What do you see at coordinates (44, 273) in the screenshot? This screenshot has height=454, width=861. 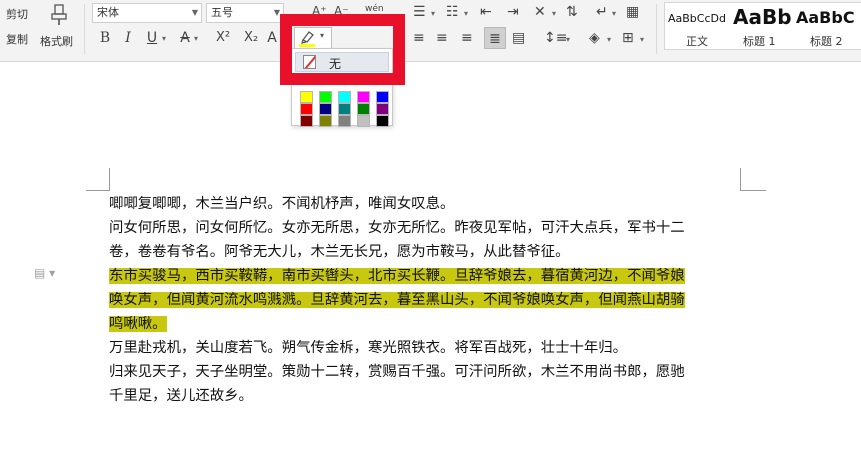 I see `paragraph-layout-icon: ▤ ▾` at bounding box center [44, 273].